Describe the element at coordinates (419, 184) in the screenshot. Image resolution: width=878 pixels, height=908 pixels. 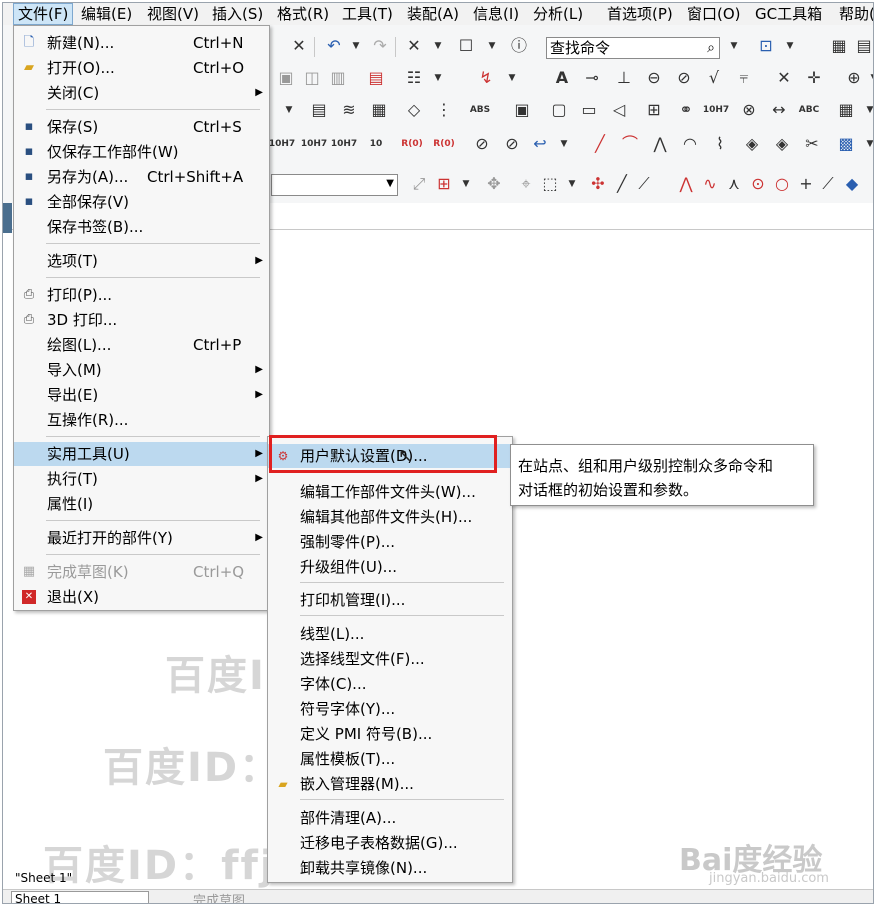
I see `snap-icon: ⤢` at that location.